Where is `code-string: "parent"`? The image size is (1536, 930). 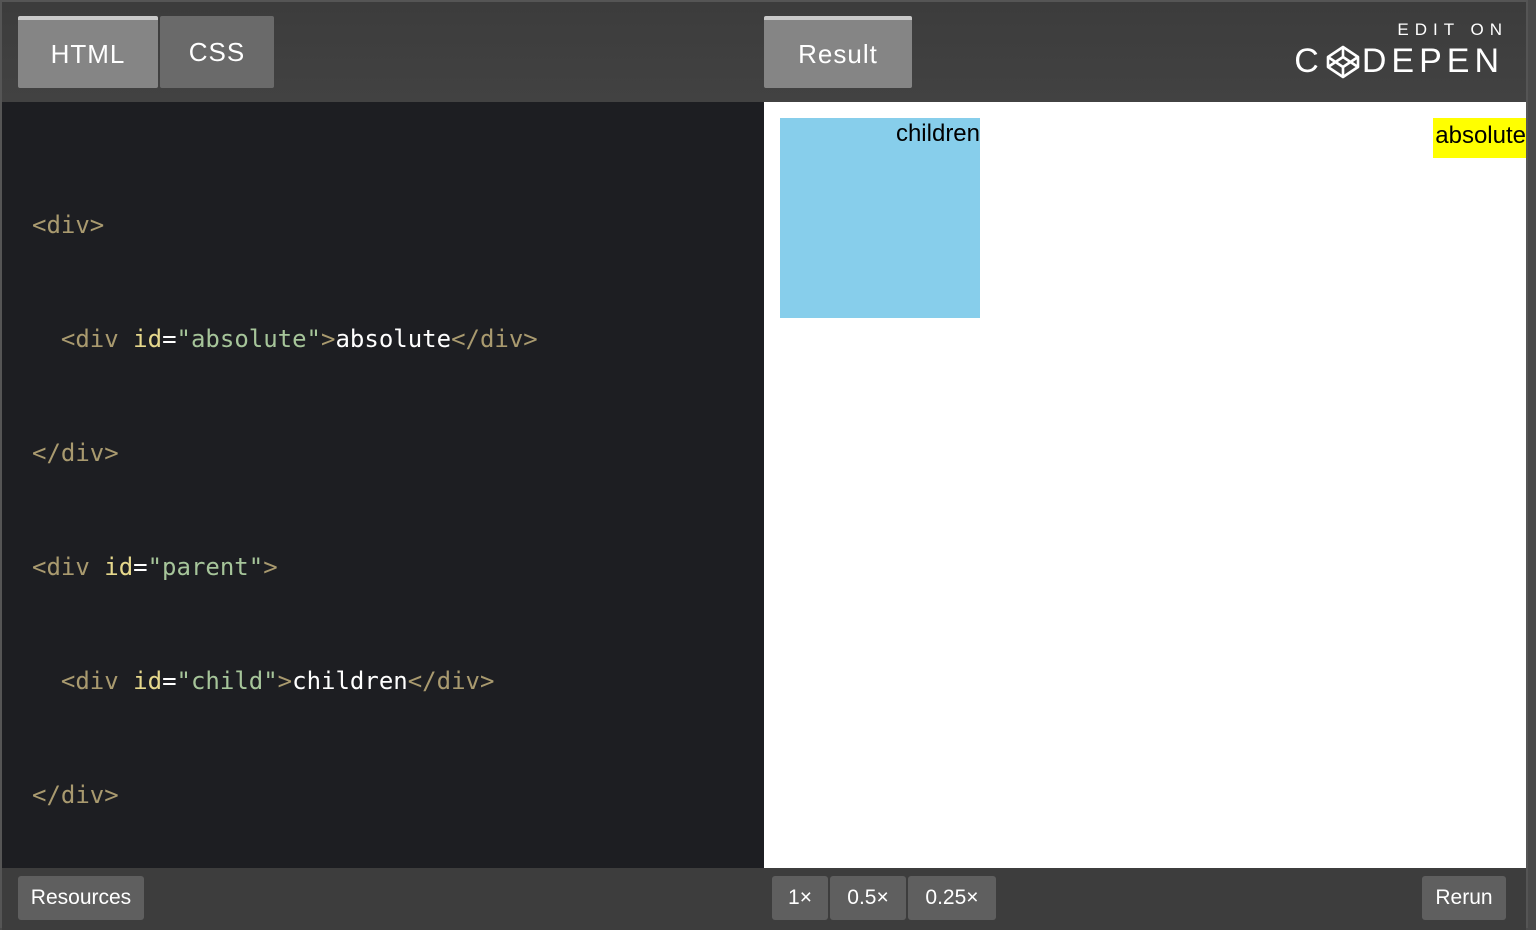
code-string: "parent" is located at coordinates (205, 567).